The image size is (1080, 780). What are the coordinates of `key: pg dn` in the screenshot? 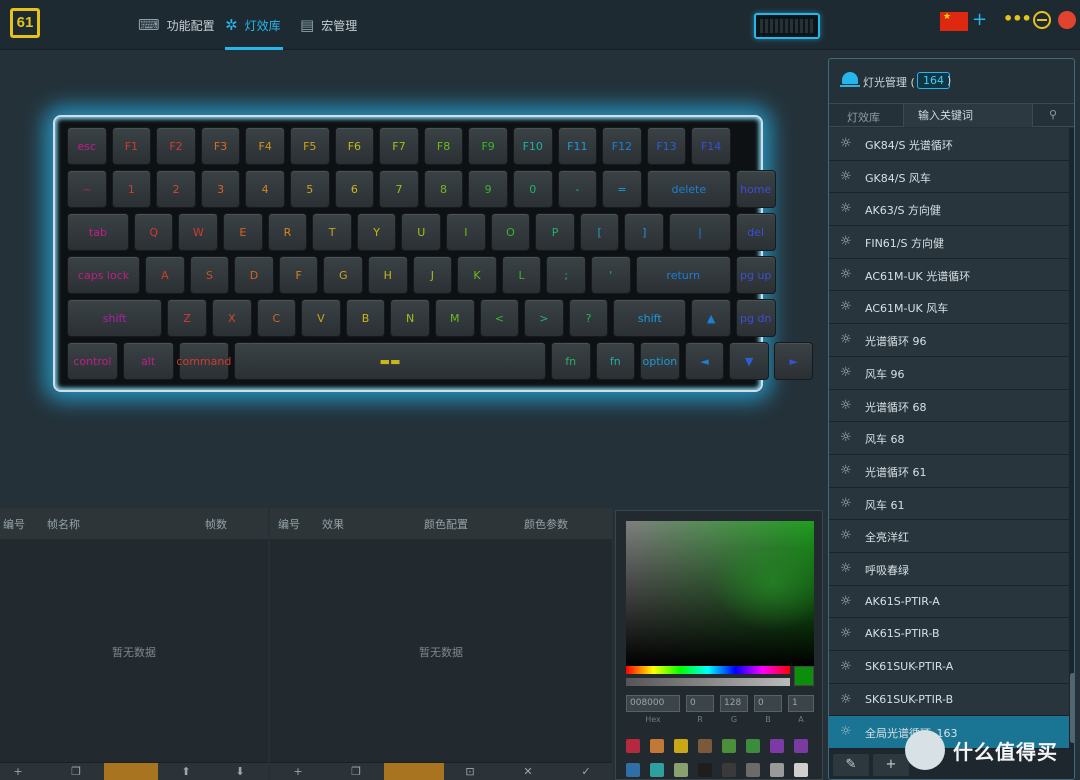 It's located at (755, 318).